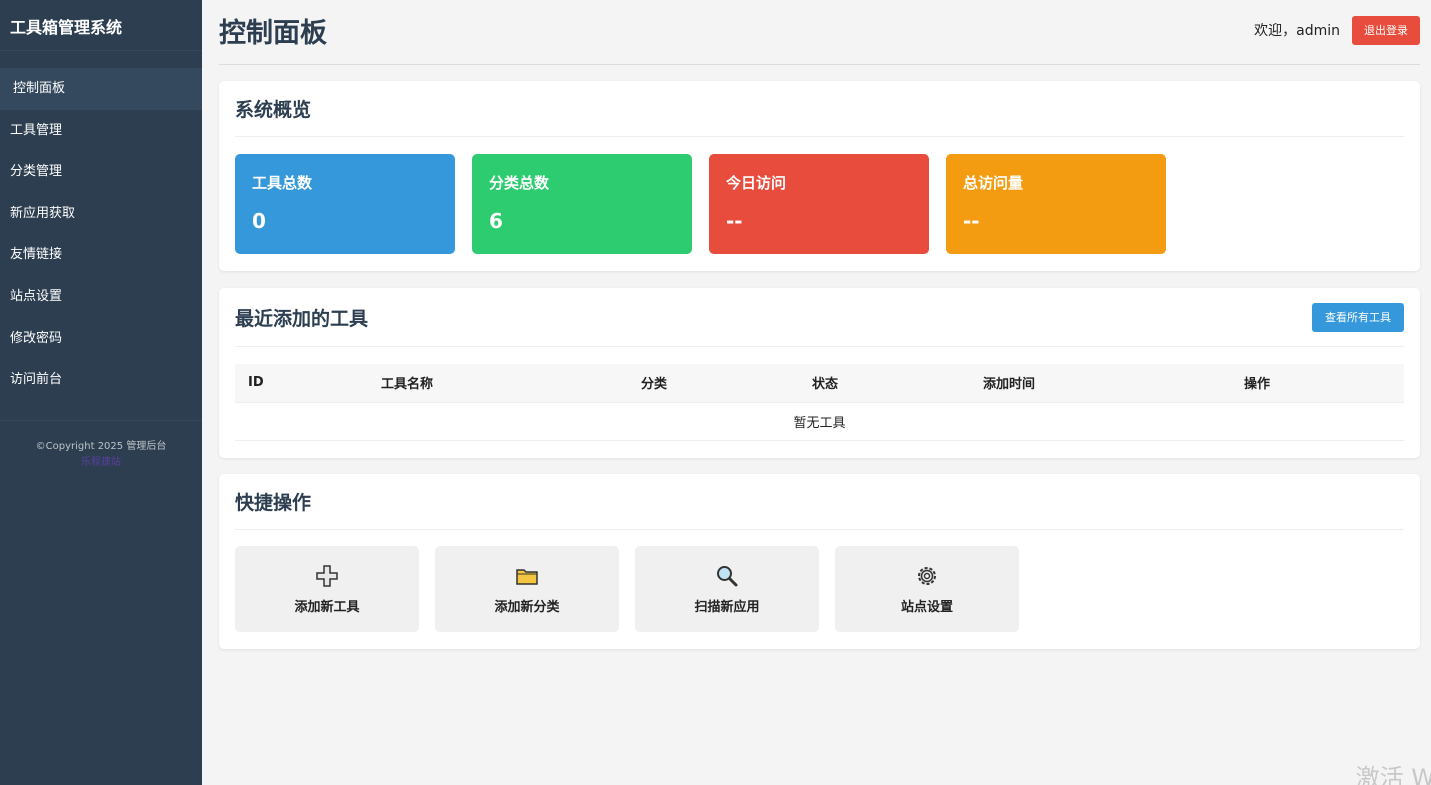 This screenshot has width=1431, height=785. What do you see at coordinates (819, 317) in the screenshot?
I see `recent-header: 最近添加的工具 查看所有工具` at bounding box center [819, 317].